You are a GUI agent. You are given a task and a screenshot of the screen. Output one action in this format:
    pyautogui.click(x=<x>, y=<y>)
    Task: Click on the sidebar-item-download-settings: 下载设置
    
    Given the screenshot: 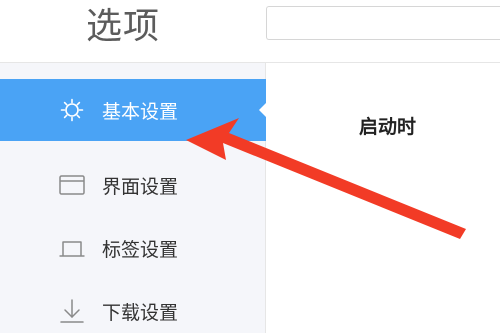 What is the action you would take?
    pyautogui.click(x=133, y=306)
    